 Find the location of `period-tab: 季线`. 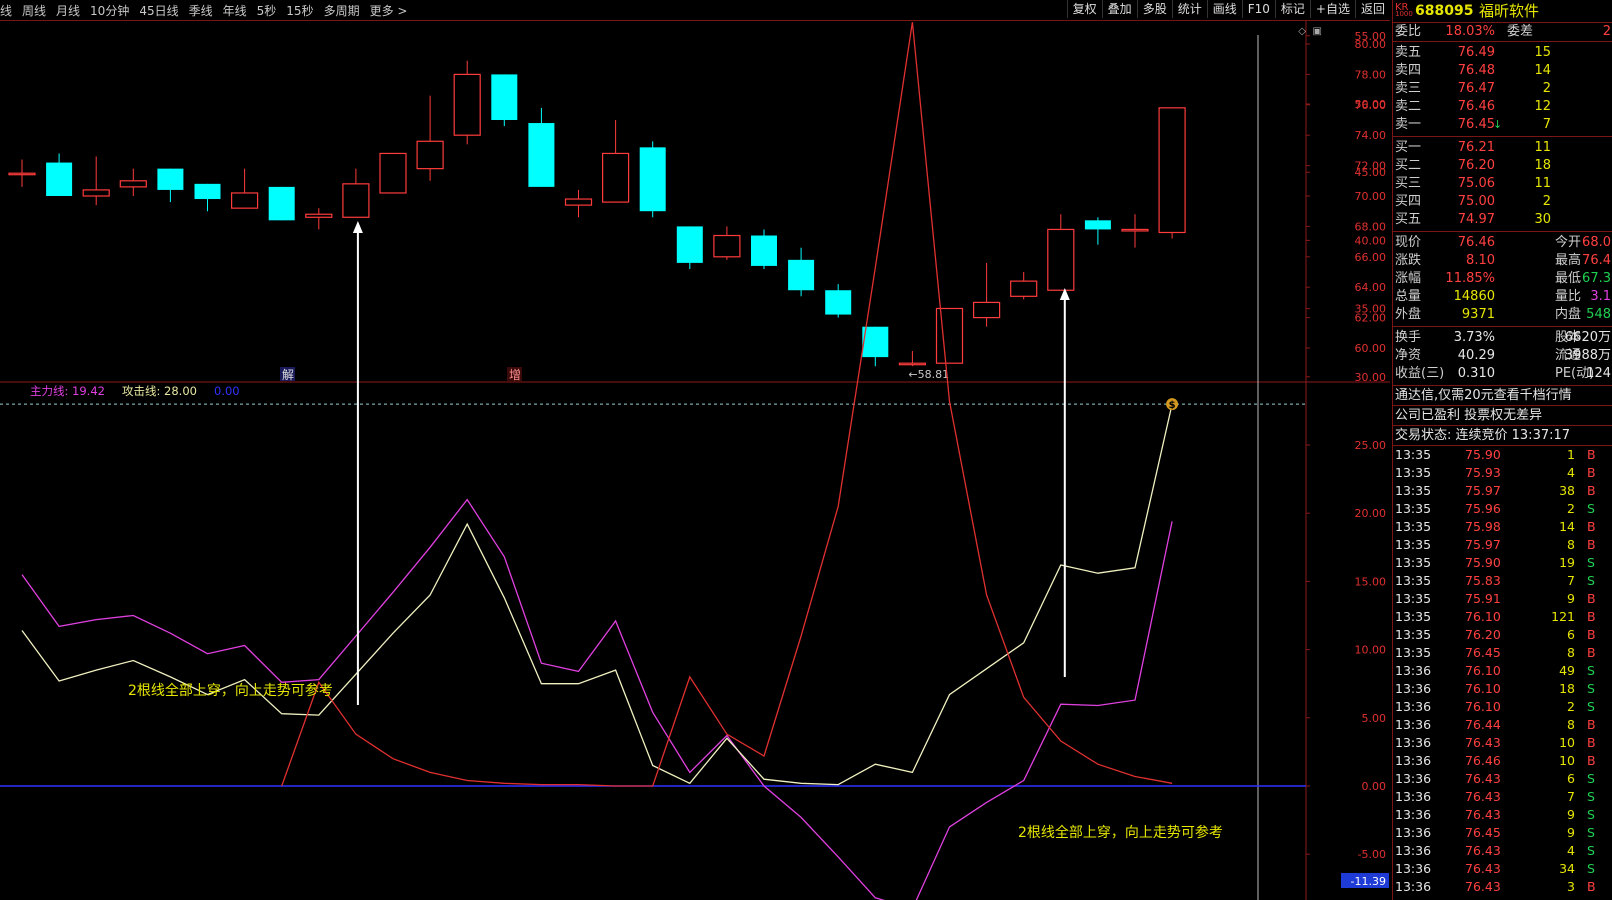

period-tab: 季线 is located at coordinates (201, 10).